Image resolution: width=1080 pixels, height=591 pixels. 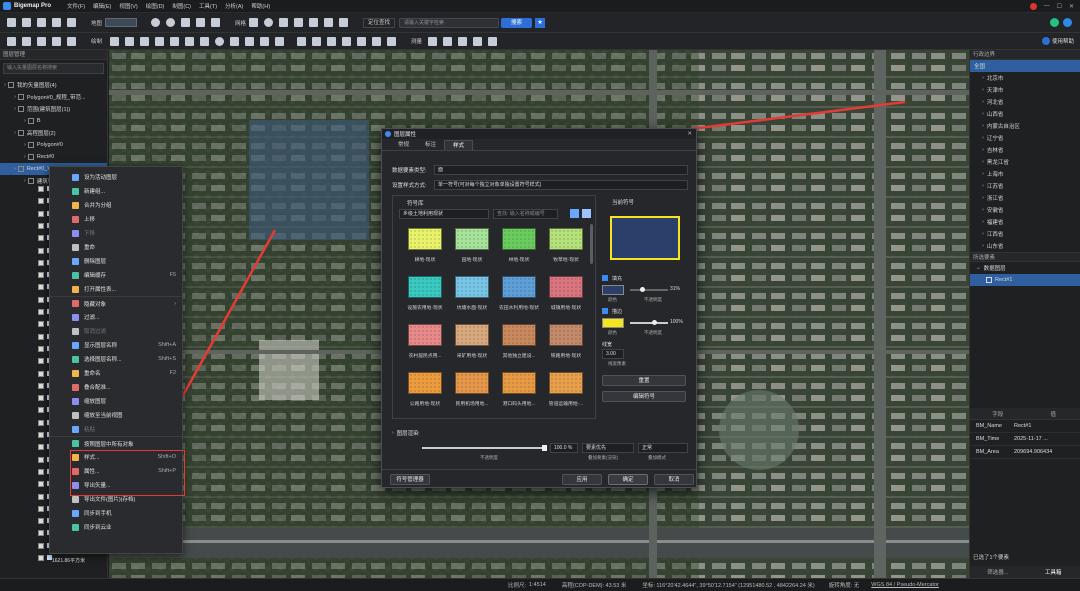 What do you see at coordinates (393, 433) in the screenshot?
I see `expand-icon: ›` at bounding box center [393, 433].